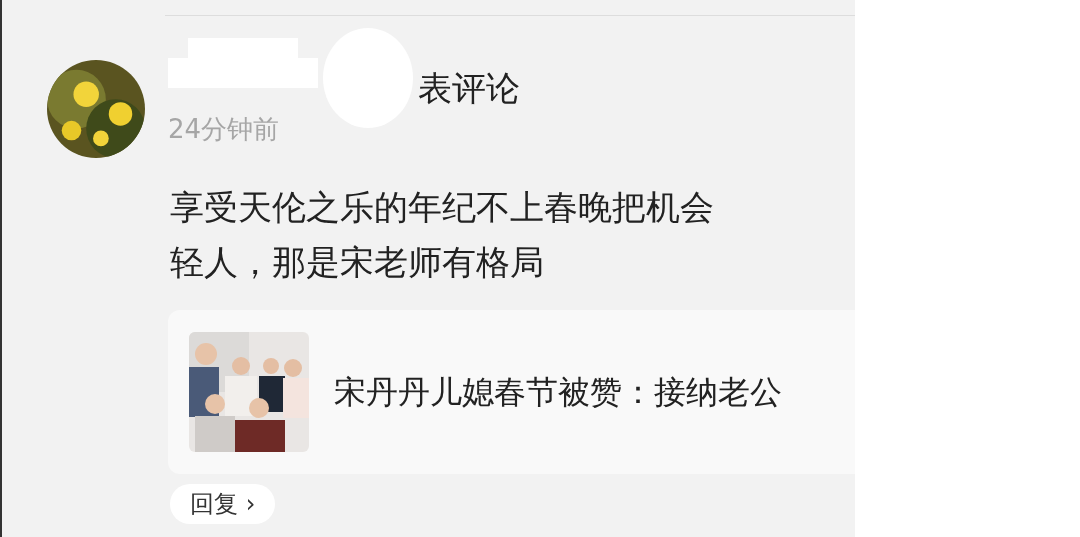  What do you see at coordinates (469, 88) in the screenshot?
I see `comment-header: 表评论` at bounding box center [469, 88].